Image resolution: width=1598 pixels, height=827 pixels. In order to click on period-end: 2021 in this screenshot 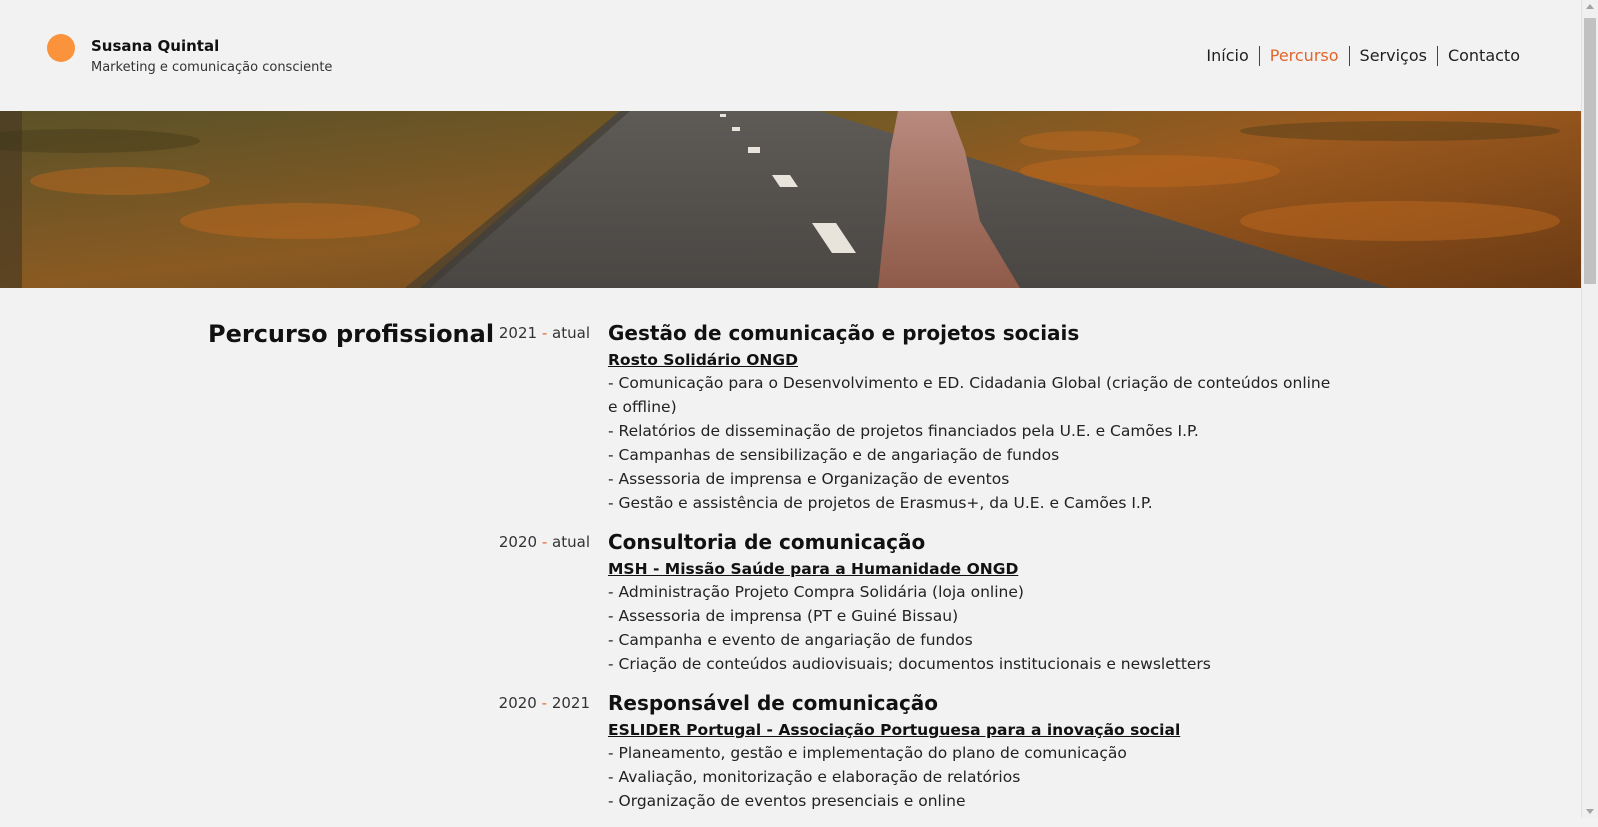, I will do `click(570, 703)`.